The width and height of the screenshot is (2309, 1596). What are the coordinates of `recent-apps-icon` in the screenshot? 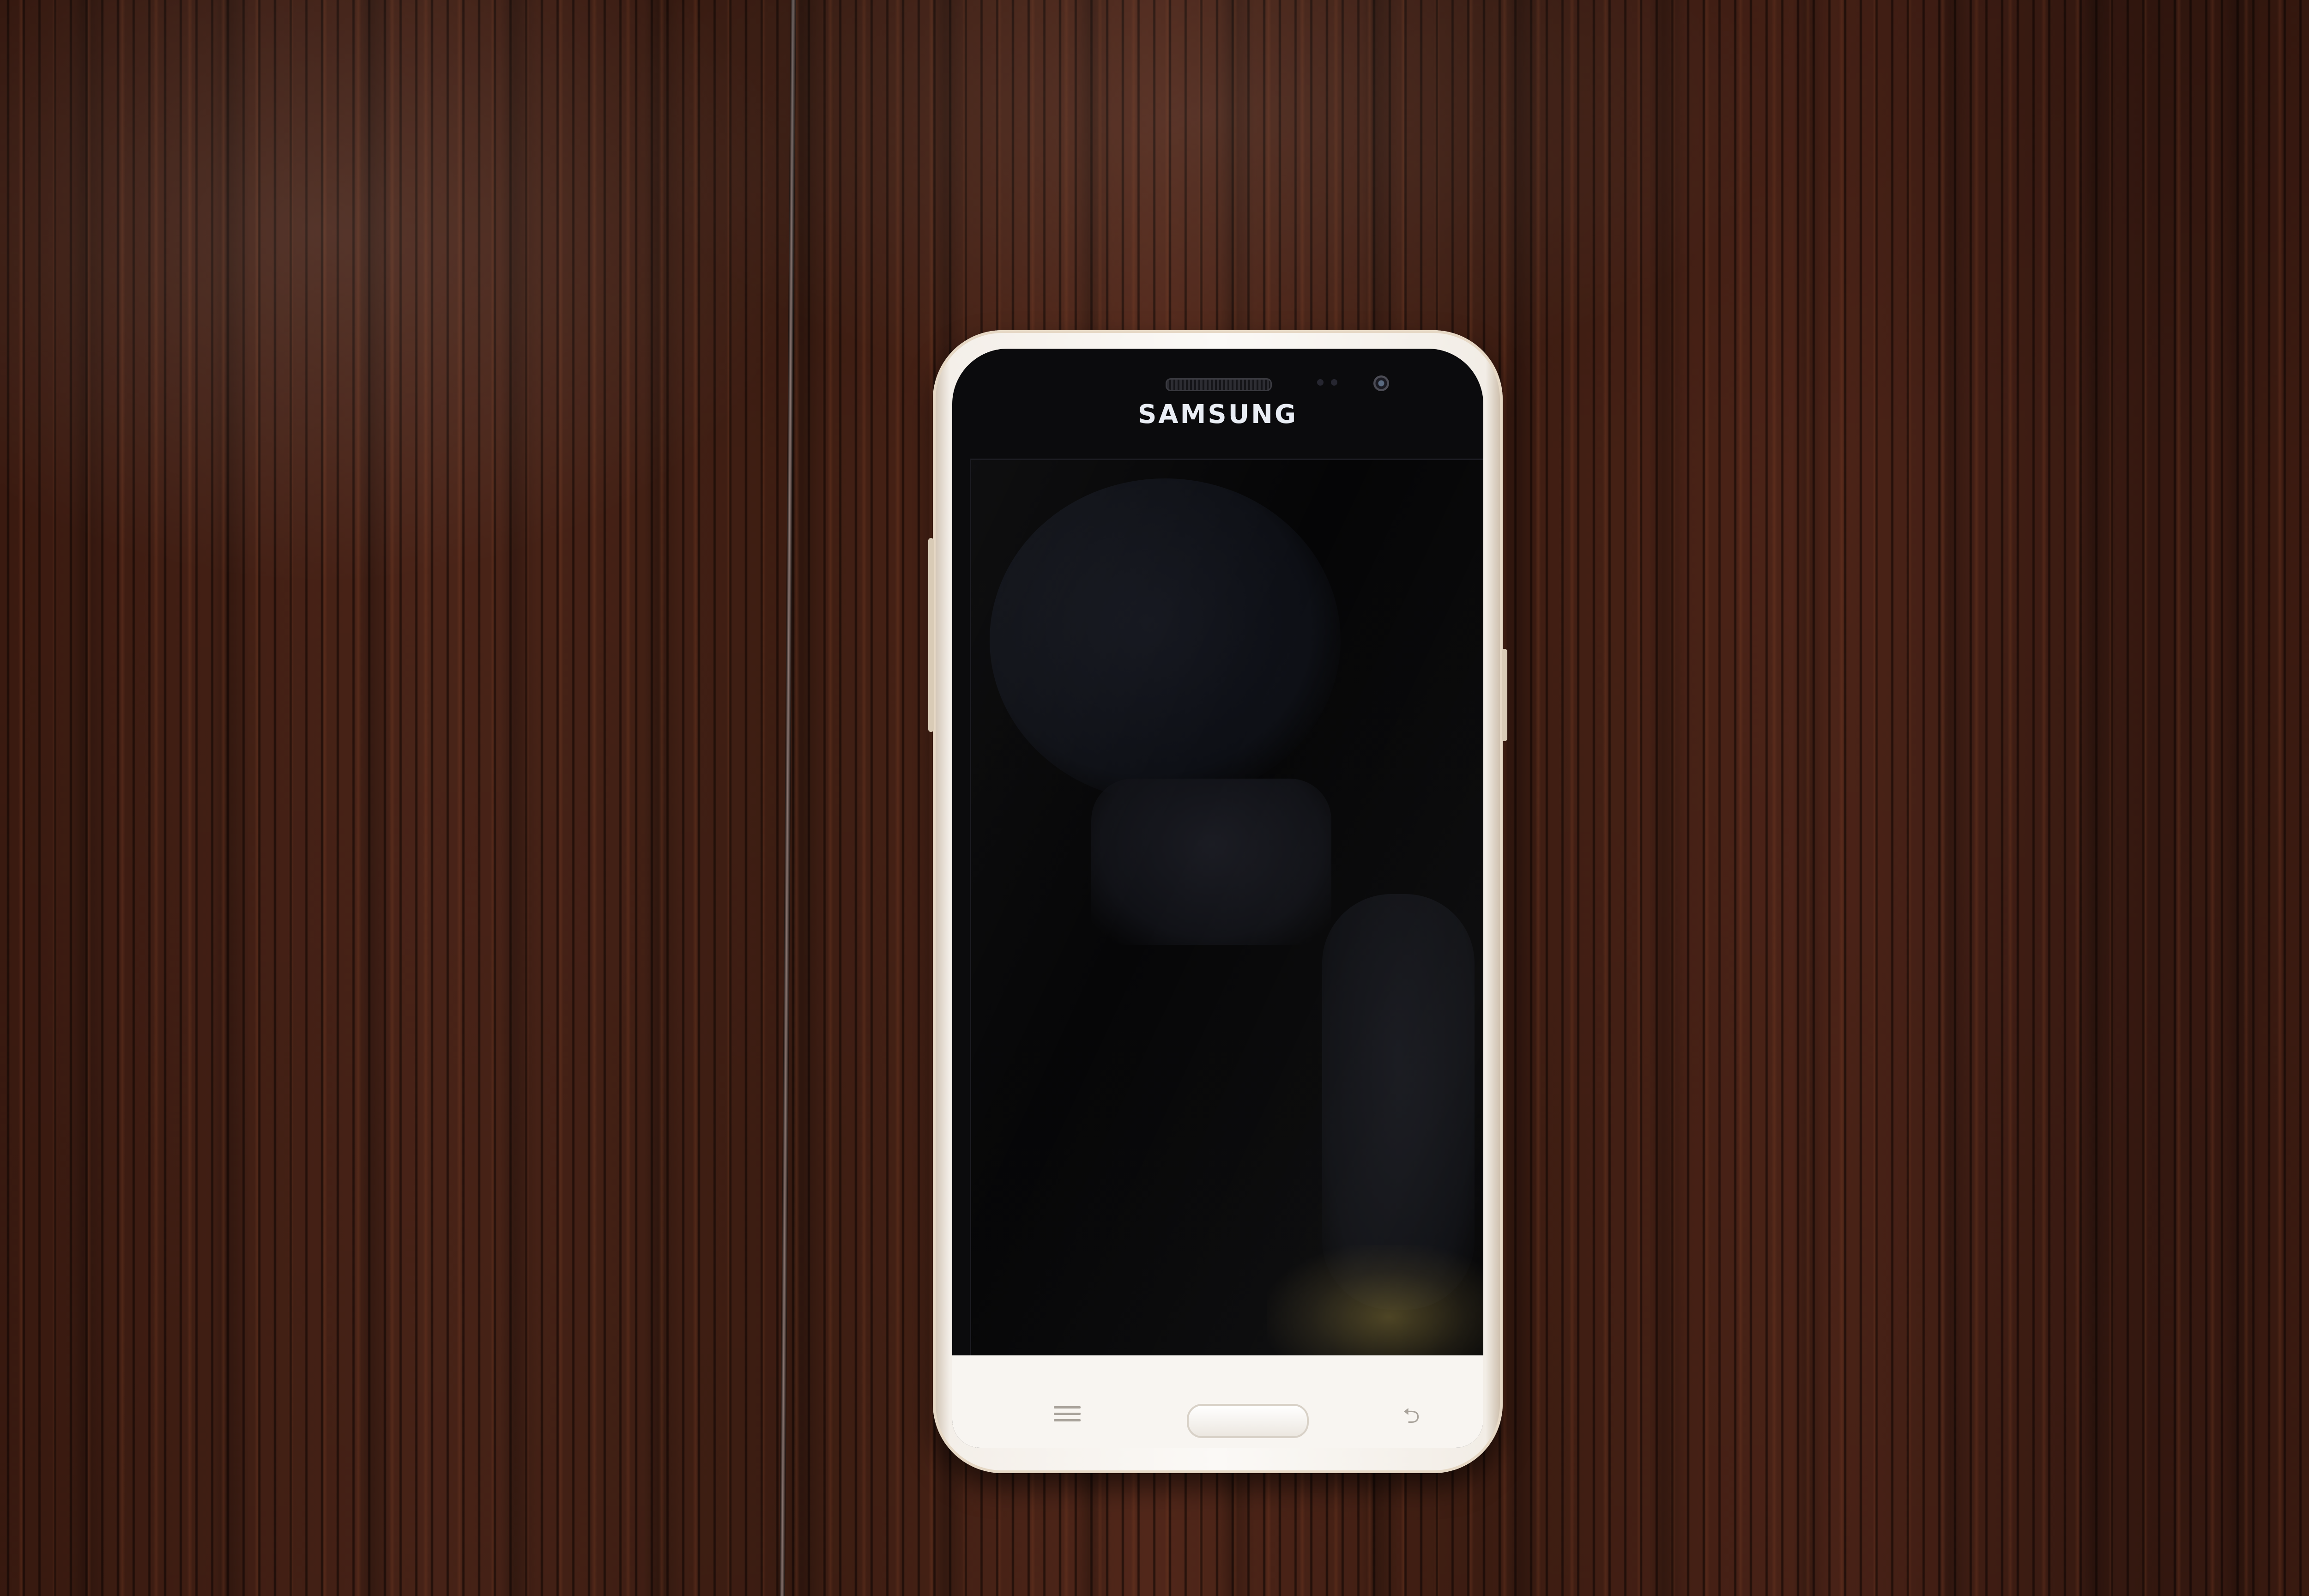 It's located at (1067, 1415).